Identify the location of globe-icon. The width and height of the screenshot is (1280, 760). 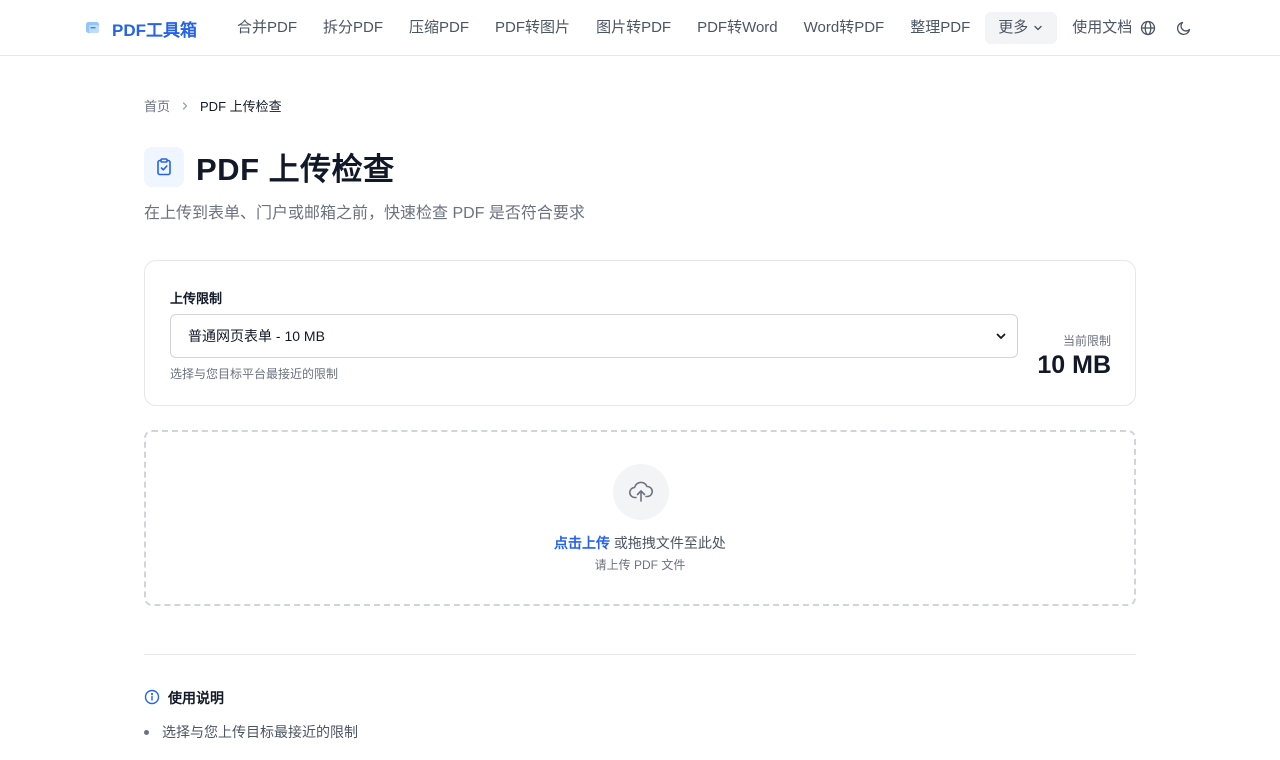
(1148, 28).